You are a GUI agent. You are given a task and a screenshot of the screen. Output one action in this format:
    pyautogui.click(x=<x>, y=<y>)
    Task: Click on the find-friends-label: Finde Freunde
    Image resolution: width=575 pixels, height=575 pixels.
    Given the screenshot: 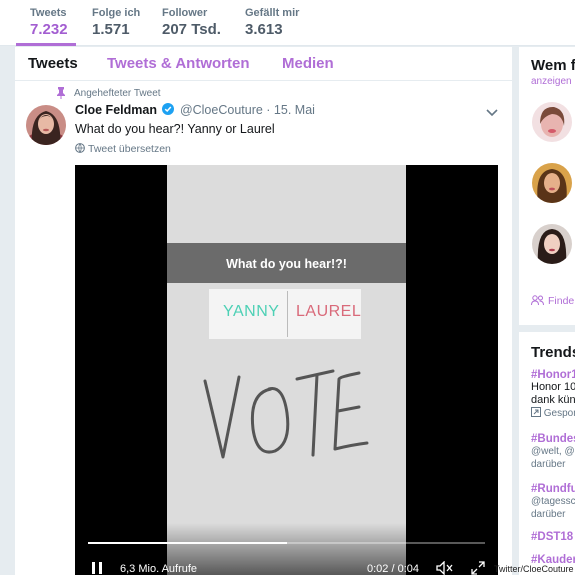 What is the action you would take?
    pyautogui.click(x=561, y=301)
    